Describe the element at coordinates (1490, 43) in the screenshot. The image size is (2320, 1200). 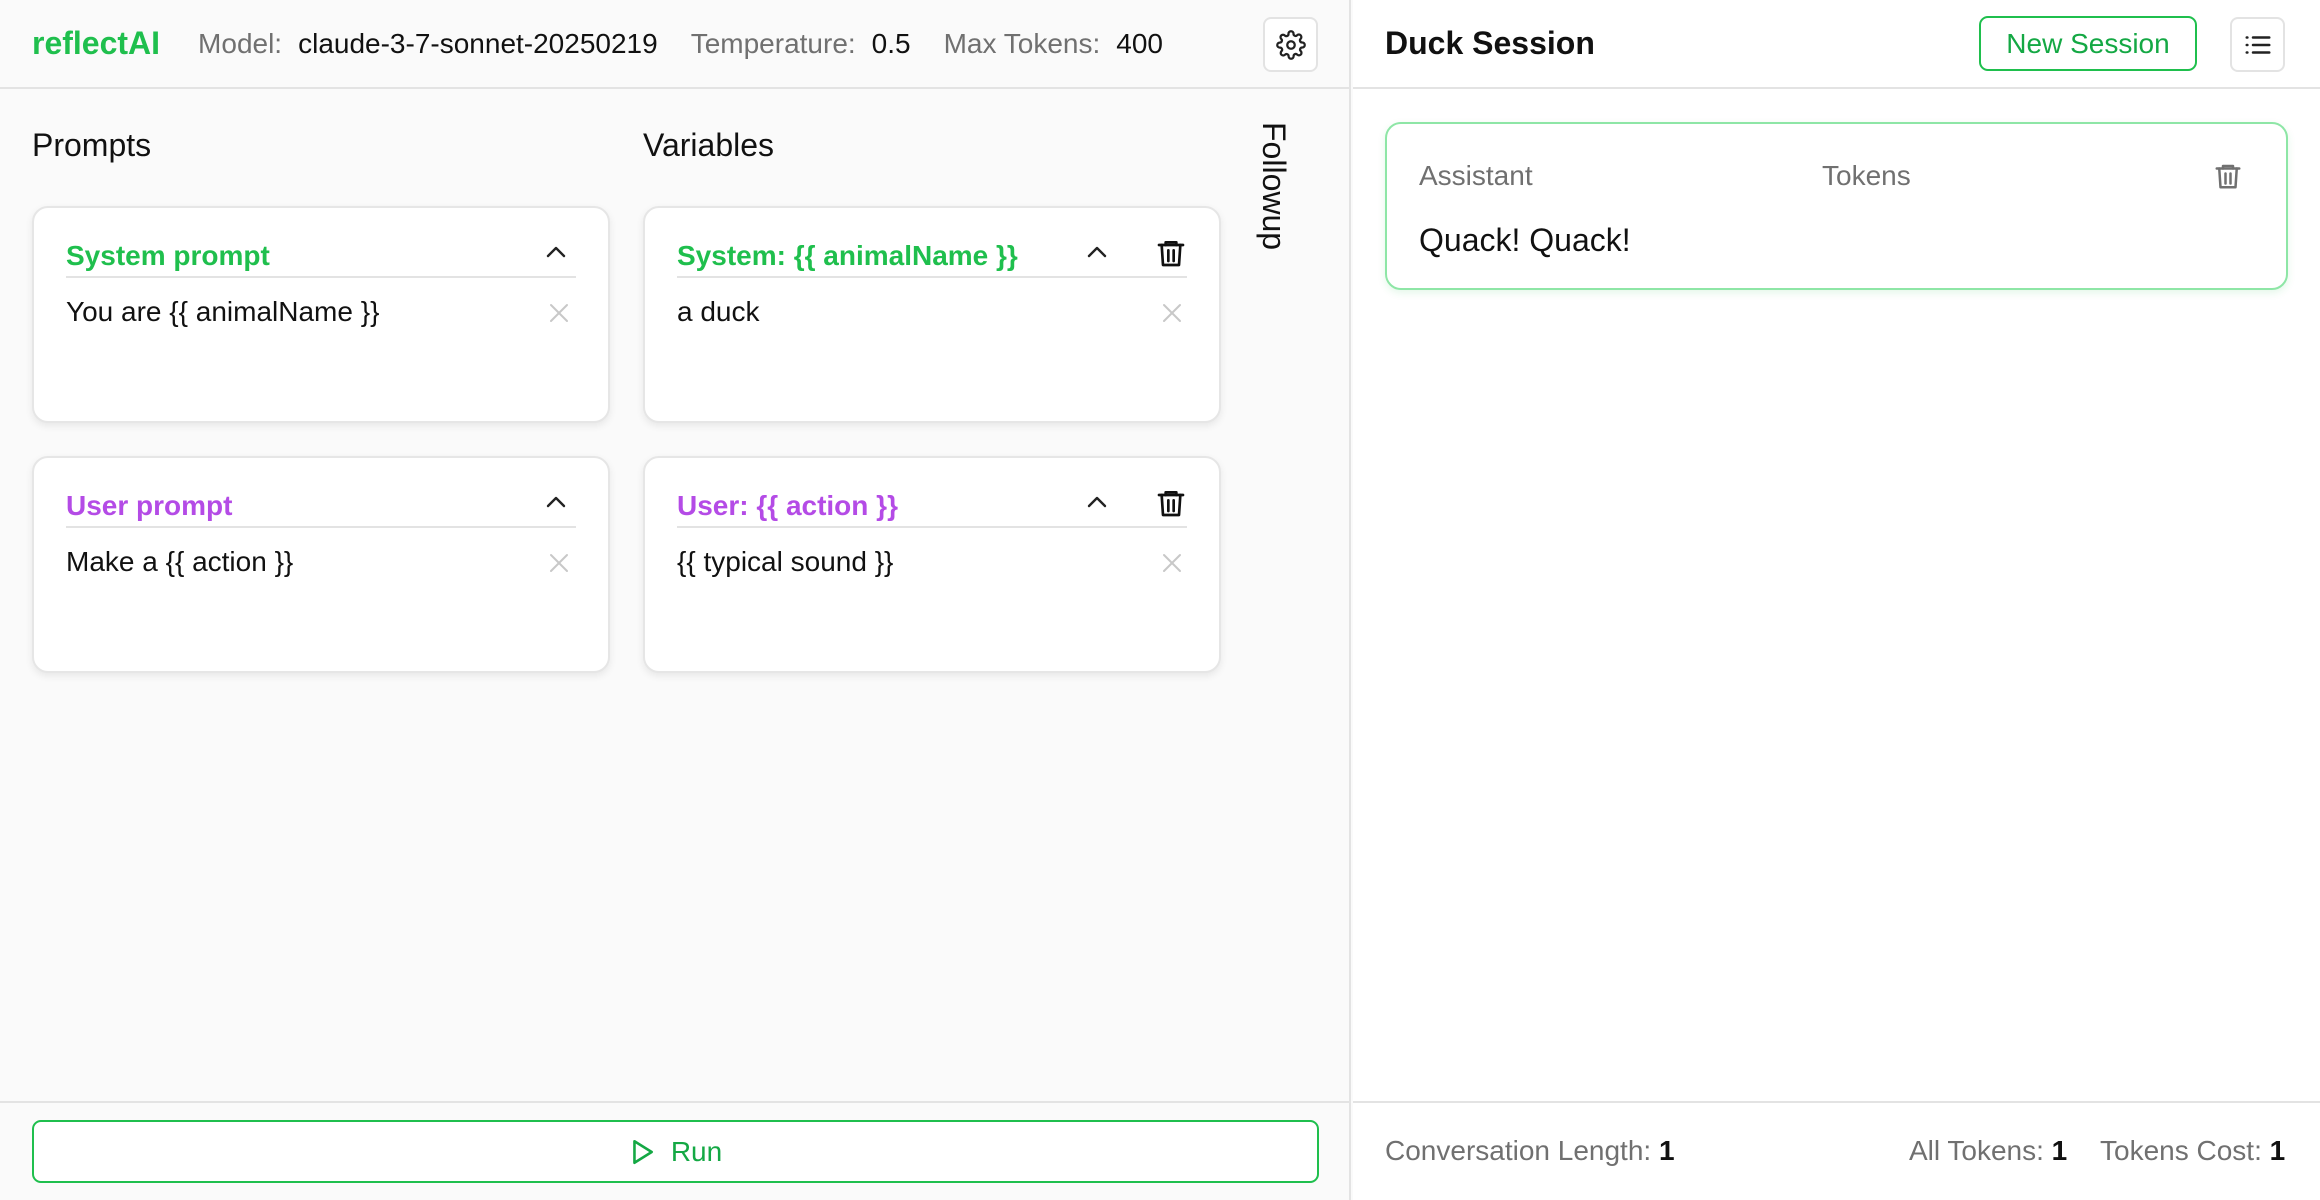
I see `session-title: Duck Session` at that location.